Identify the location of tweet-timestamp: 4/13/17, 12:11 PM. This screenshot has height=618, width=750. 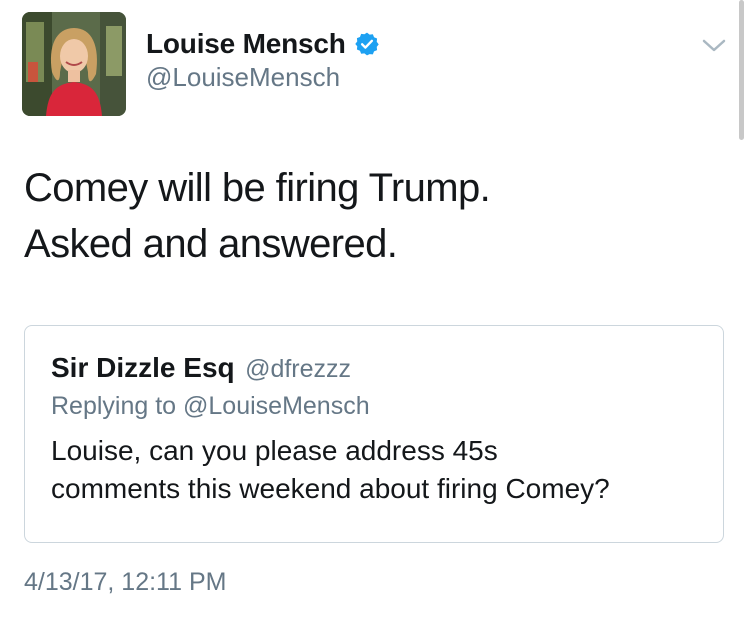
(125, 582).